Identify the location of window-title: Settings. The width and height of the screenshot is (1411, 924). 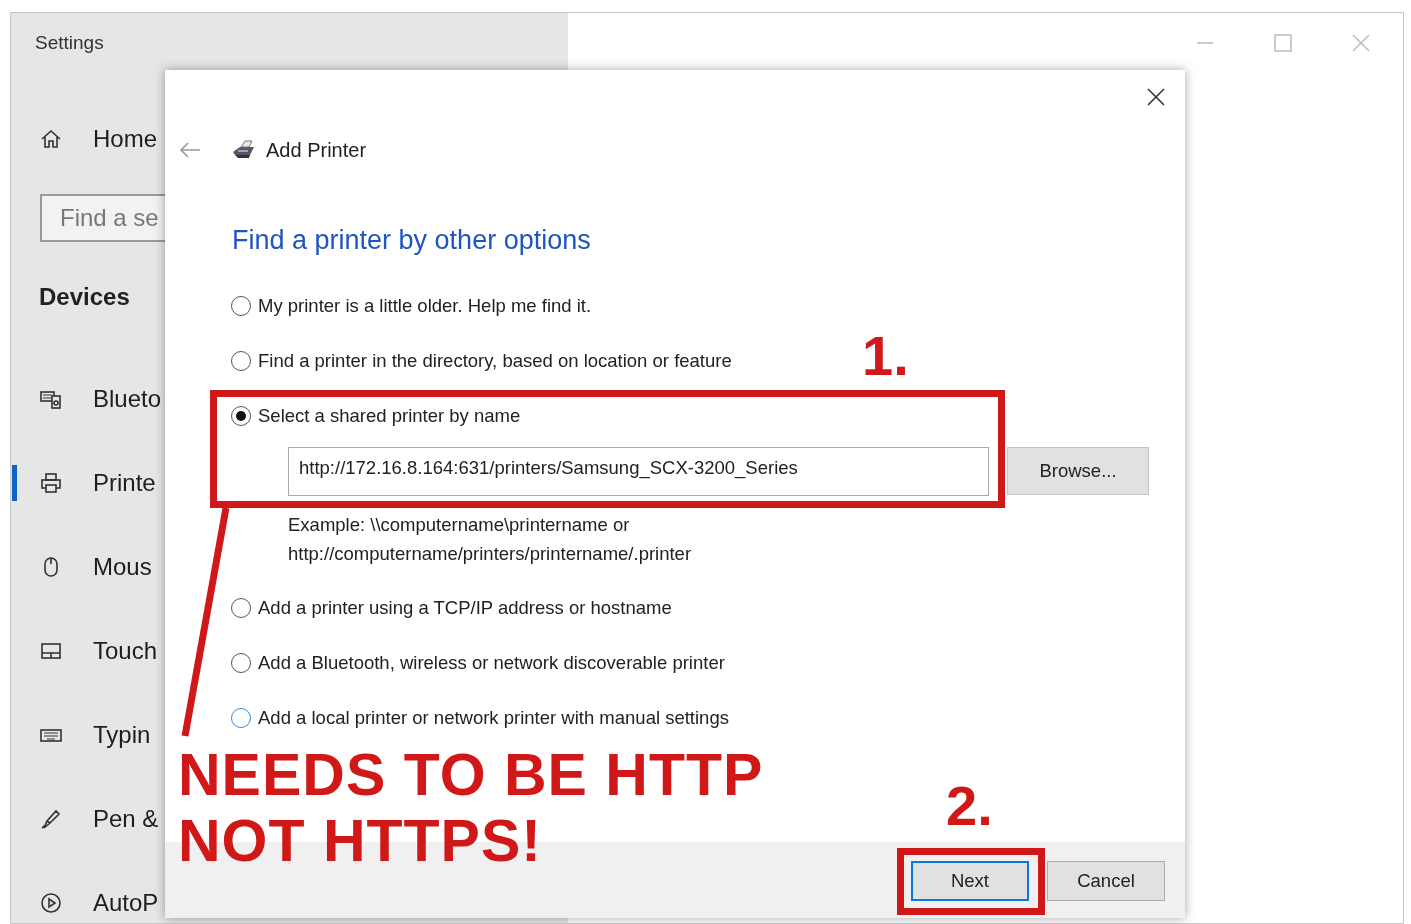
(69, 43).